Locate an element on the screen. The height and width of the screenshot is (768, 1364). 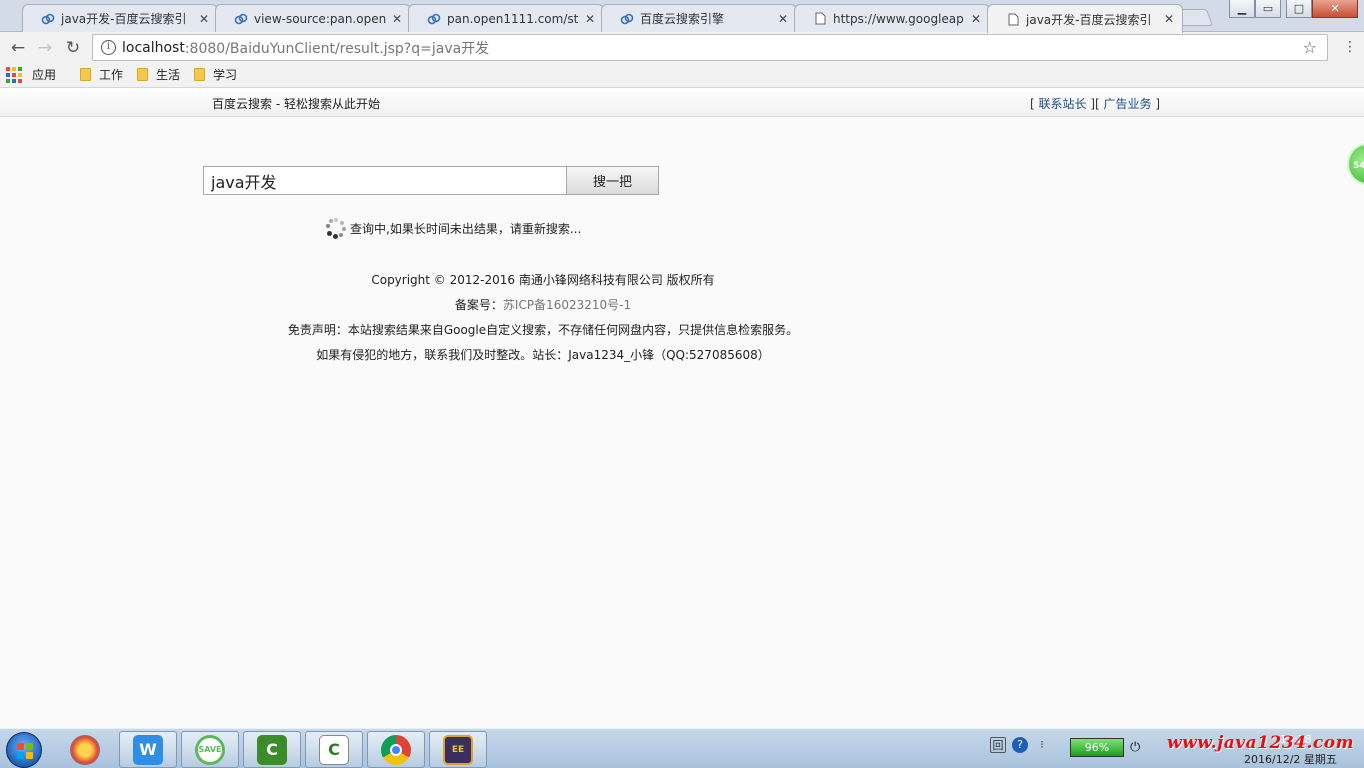
tab-3: pan.open1111.com/st ✕ is located at coordinates (506, 18).